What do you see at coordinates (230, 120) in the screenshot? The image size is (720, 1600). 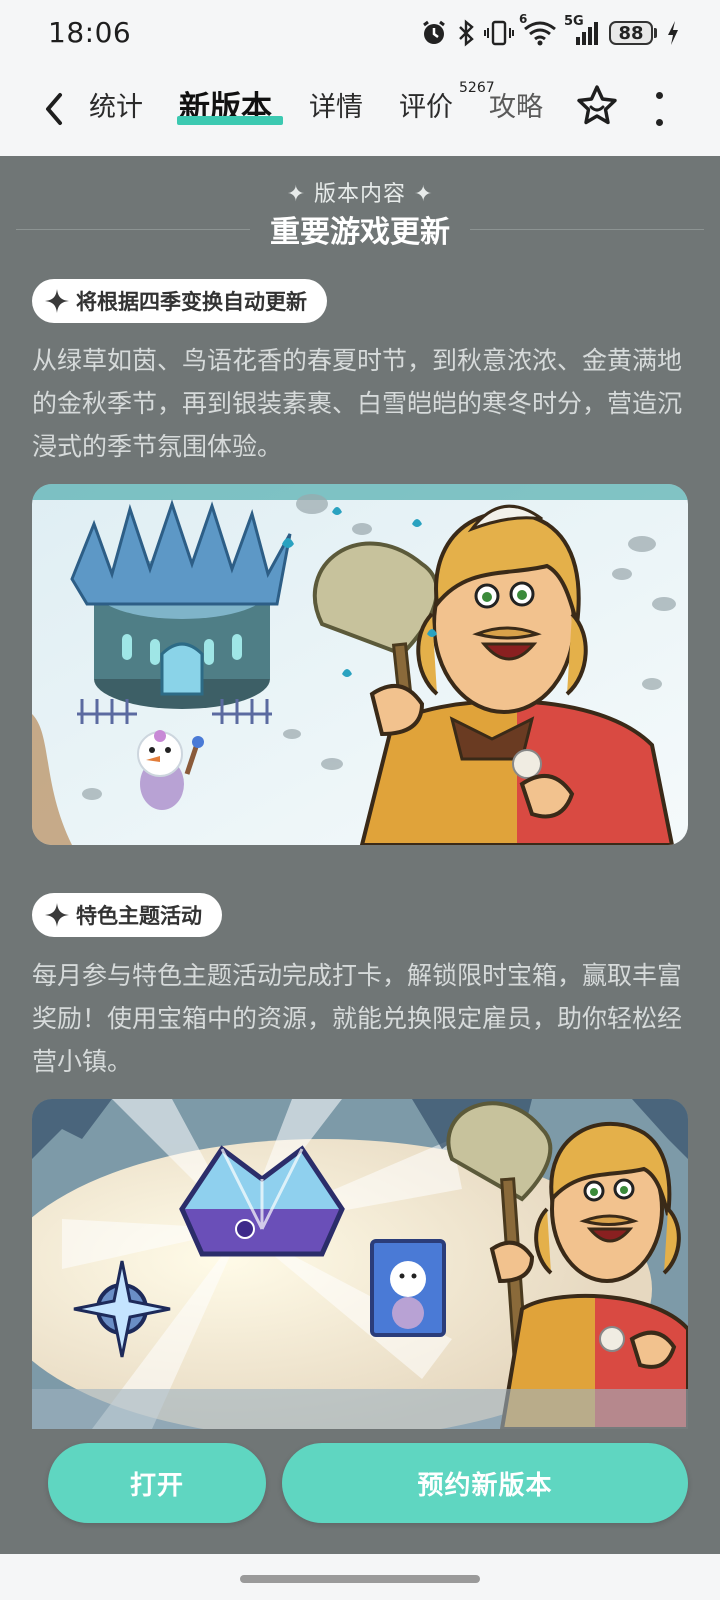 I see `active-tab-indicator` at bounding box center [230, 120].